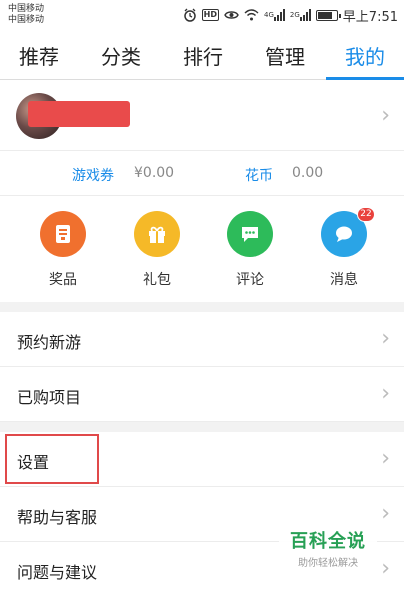 This screenshot has height=594, width=404. What do you see at coordinates (79, 114) in the screenshot?
I see `username-redacted` at bounding box center [79, 114].